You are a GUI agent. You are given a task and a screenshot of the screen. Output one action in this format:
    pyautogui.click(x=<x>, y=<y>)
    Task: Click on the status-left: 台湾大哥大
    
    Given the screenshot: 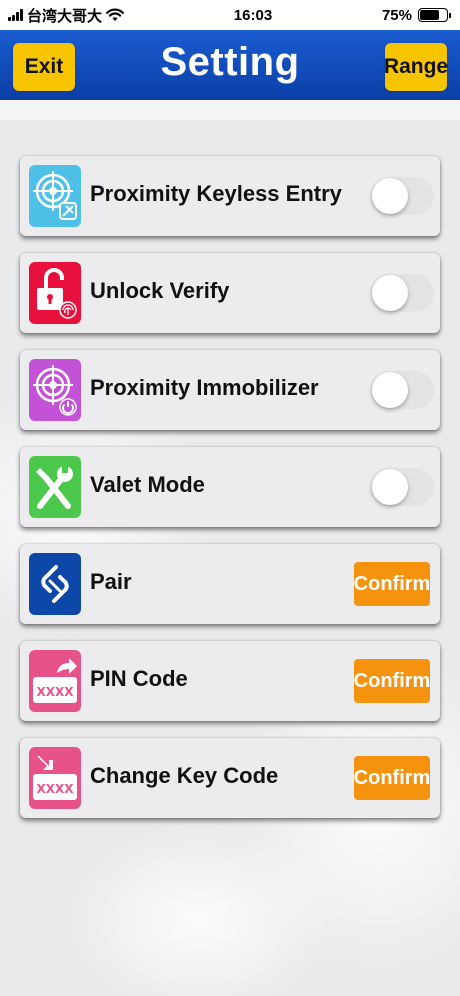 What is the action you would take?
    pyautogui.click(x=66, y=15)
    